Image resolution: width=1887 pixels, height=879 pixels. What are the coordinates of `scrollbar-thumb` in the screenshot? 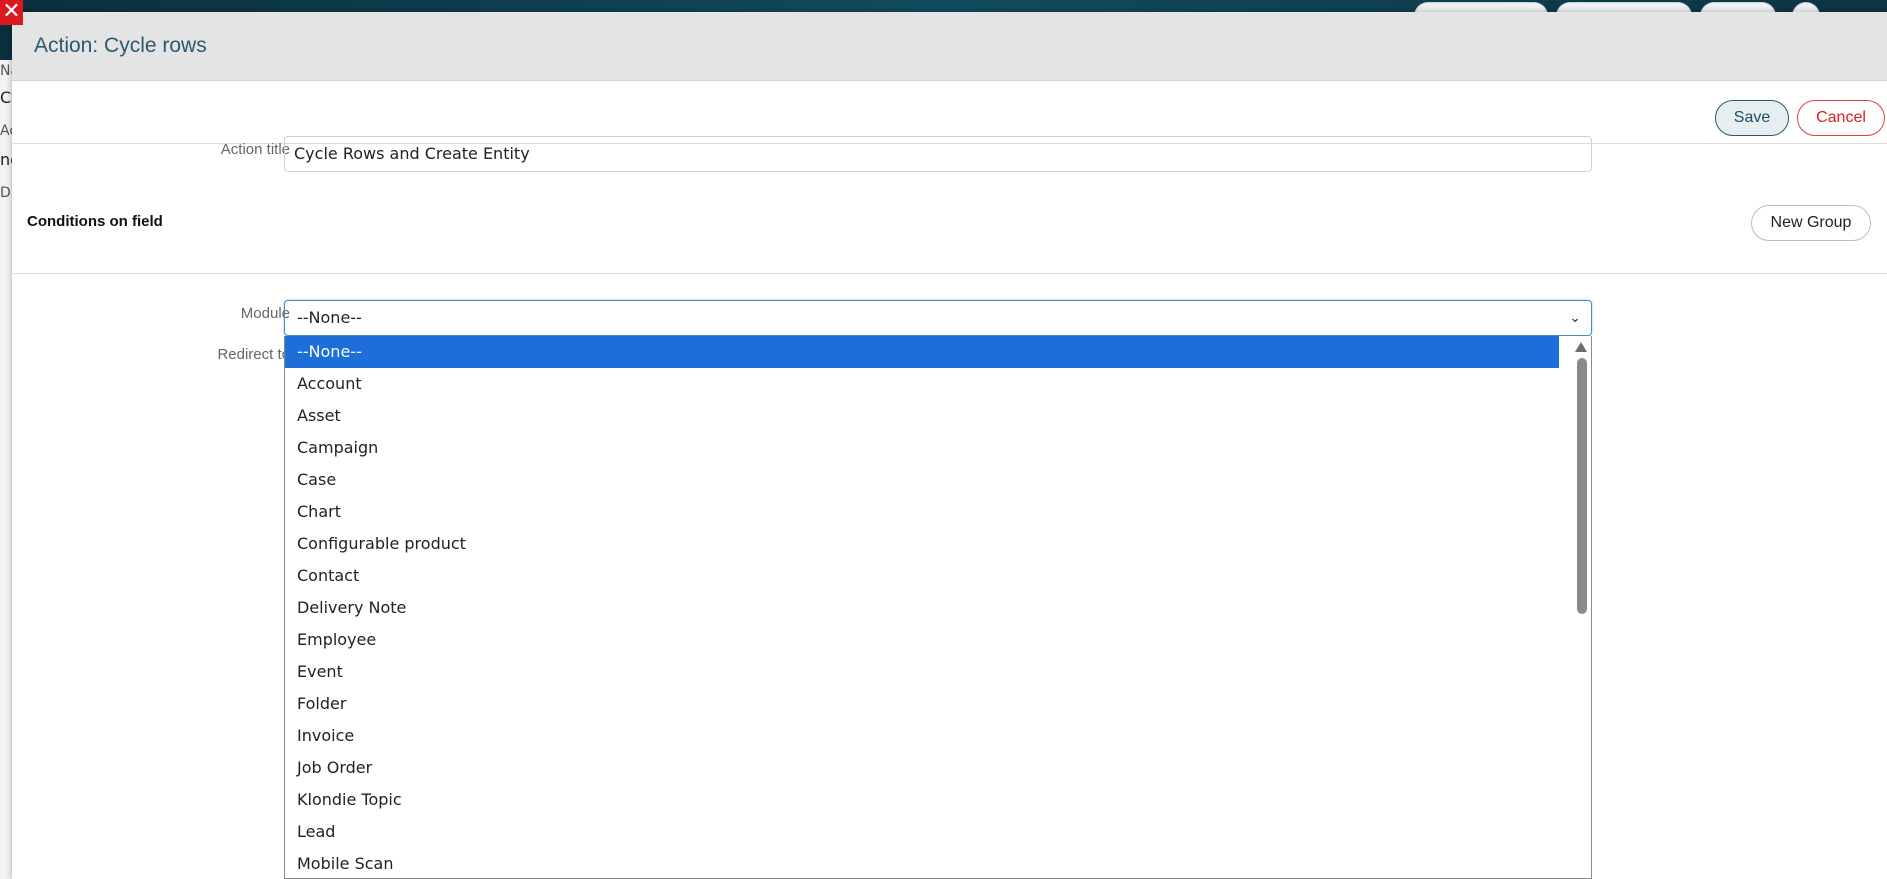 It's located at (1582, 486).